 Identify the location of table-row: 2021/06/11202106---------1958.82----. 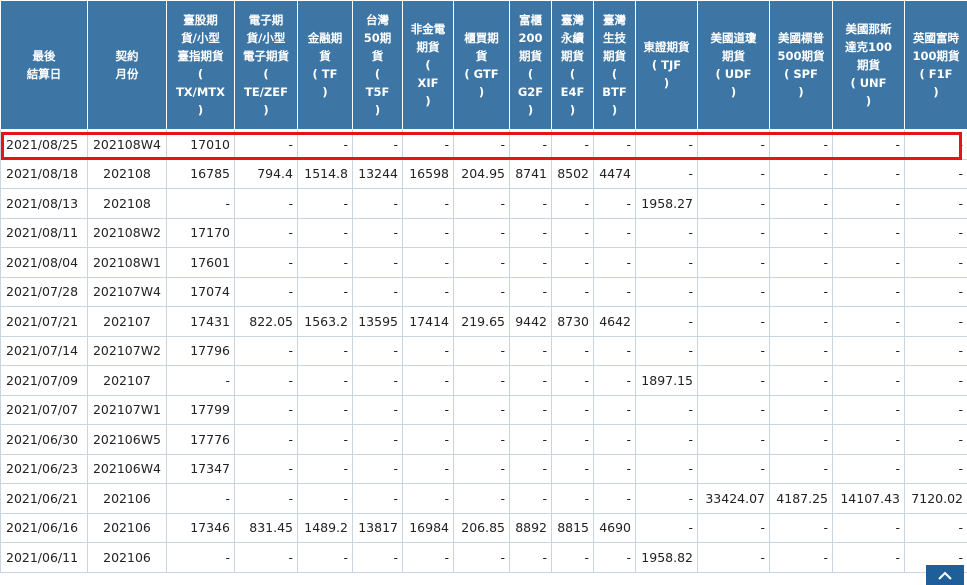
(484, 558).